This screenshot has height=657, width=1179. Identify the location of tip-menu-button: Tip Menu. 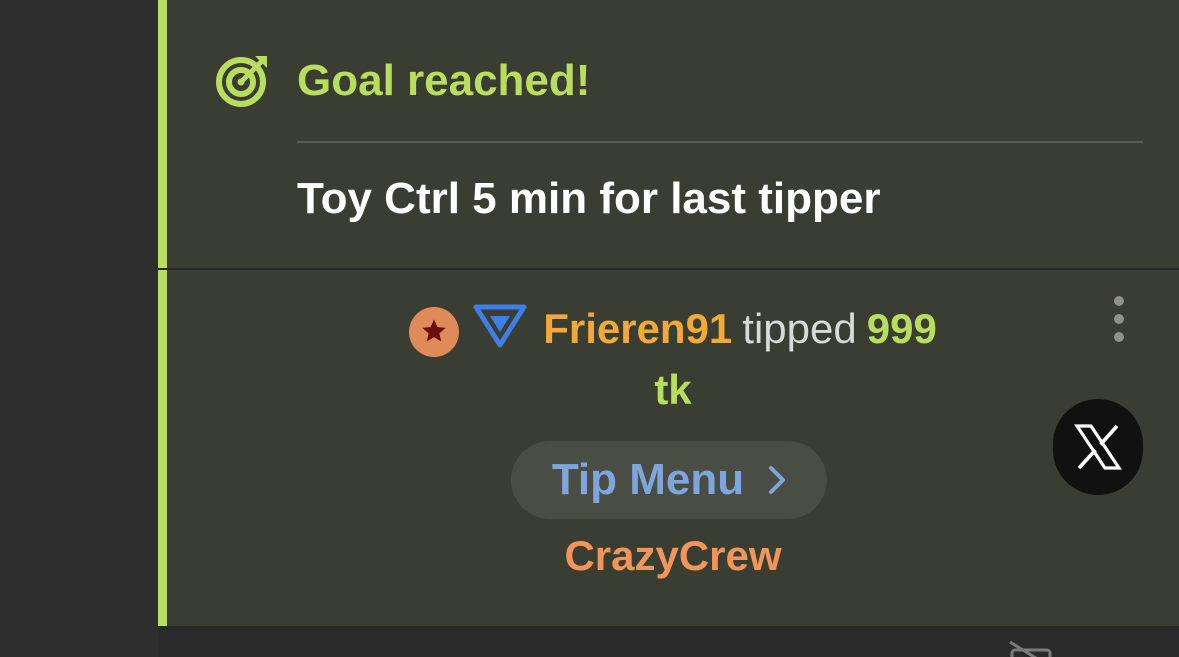
(669, 480).